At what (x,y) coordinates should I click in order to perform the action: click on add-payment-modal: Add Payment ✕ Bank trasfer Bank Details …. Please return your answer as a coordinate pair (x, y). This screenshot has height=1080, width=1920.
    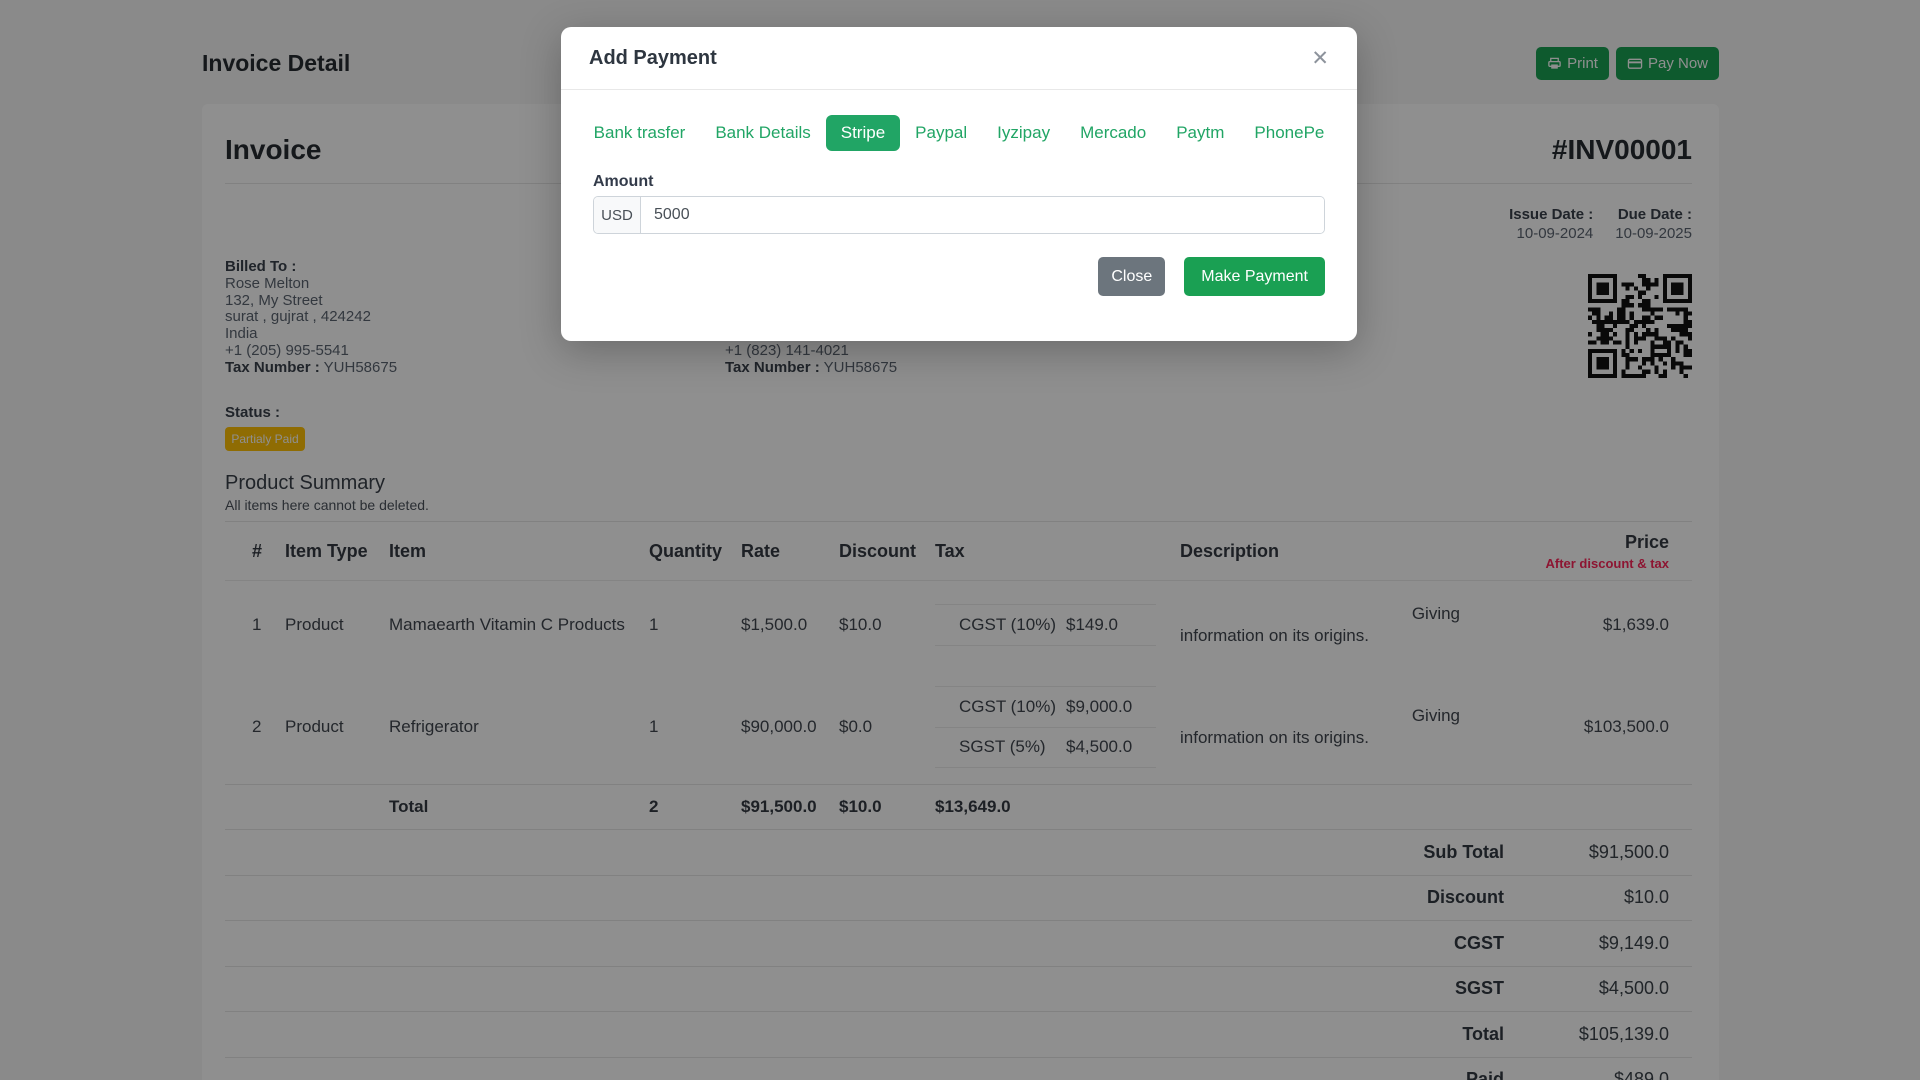
    Looking at the image, I should click on (959, 184).